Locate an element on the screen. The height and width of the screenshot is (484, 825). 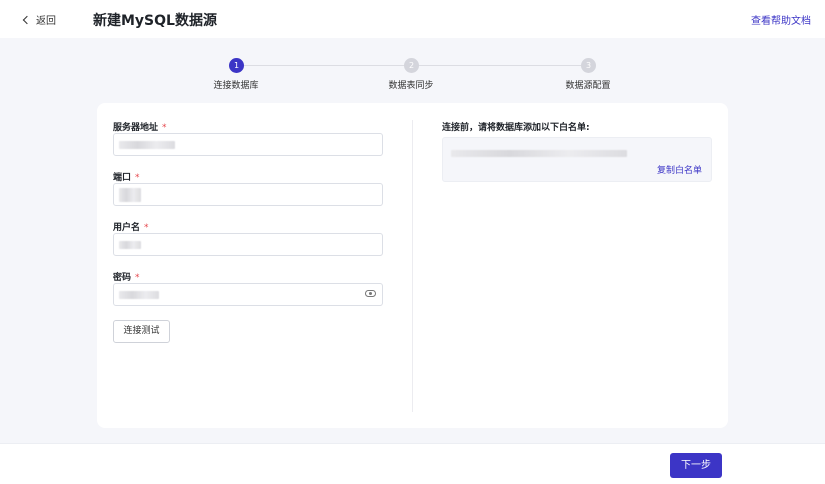
step-2-label: 数据表同步 is located at coordinates (411, 86).